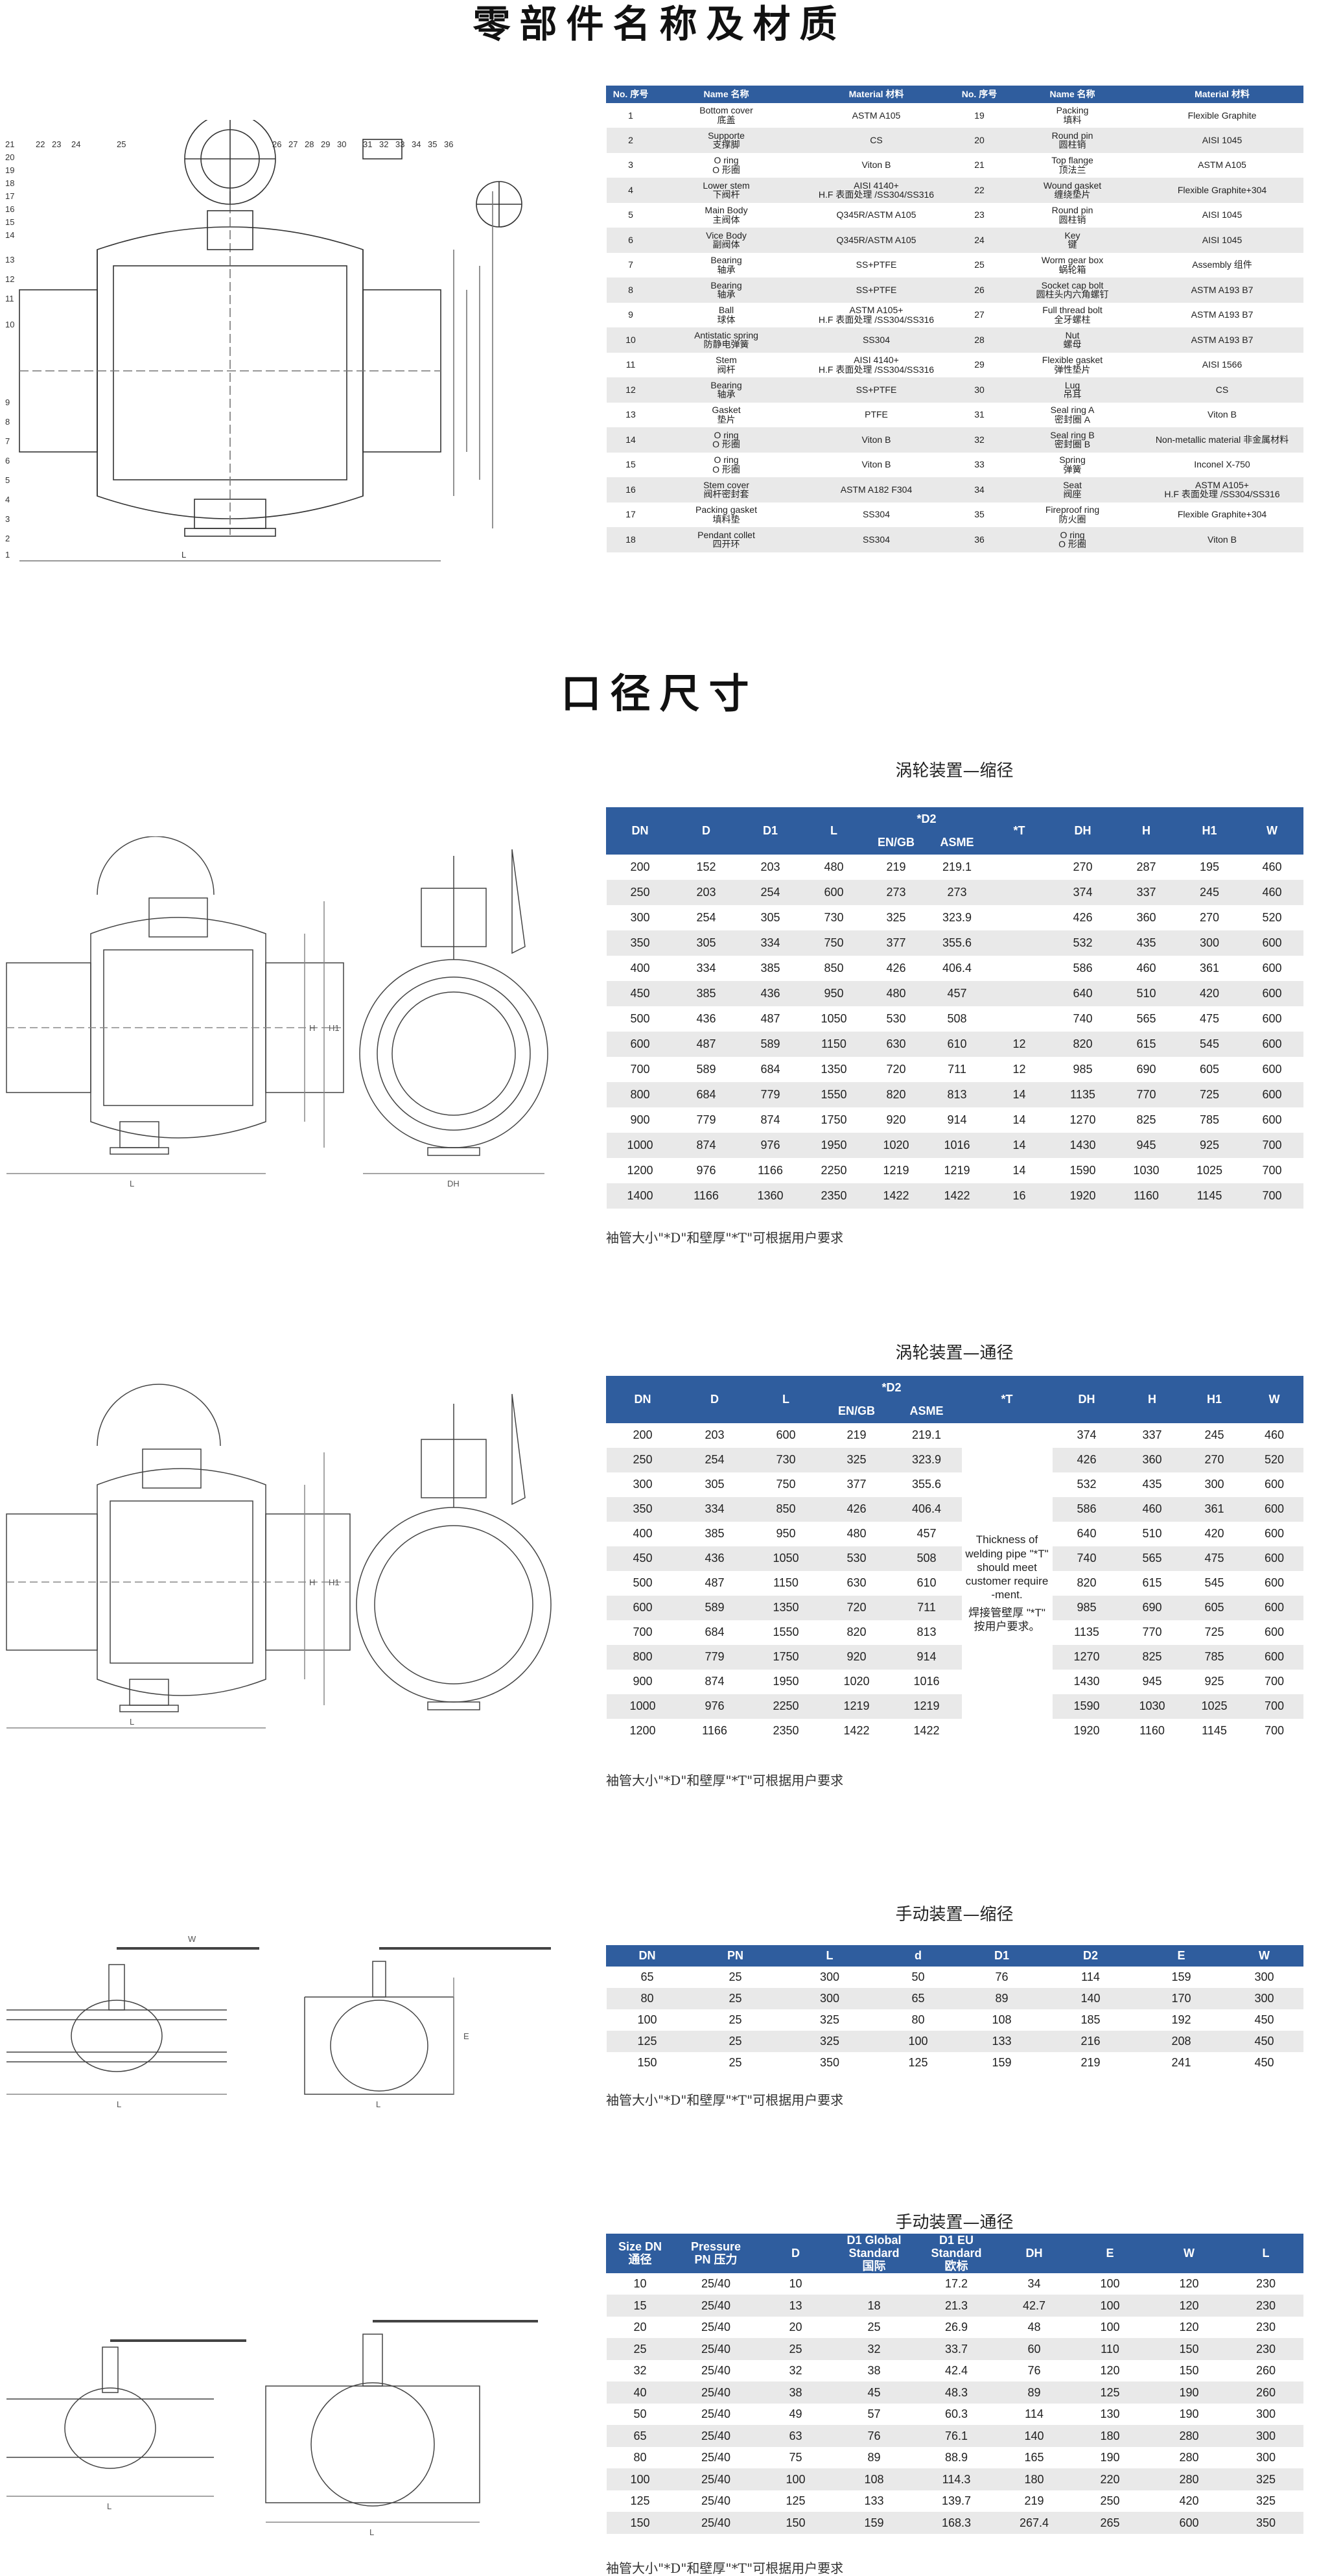 The height and width of the screenshot is (2576, 1319). I want to click on table1-cell: 820, so click(1083, 1044).